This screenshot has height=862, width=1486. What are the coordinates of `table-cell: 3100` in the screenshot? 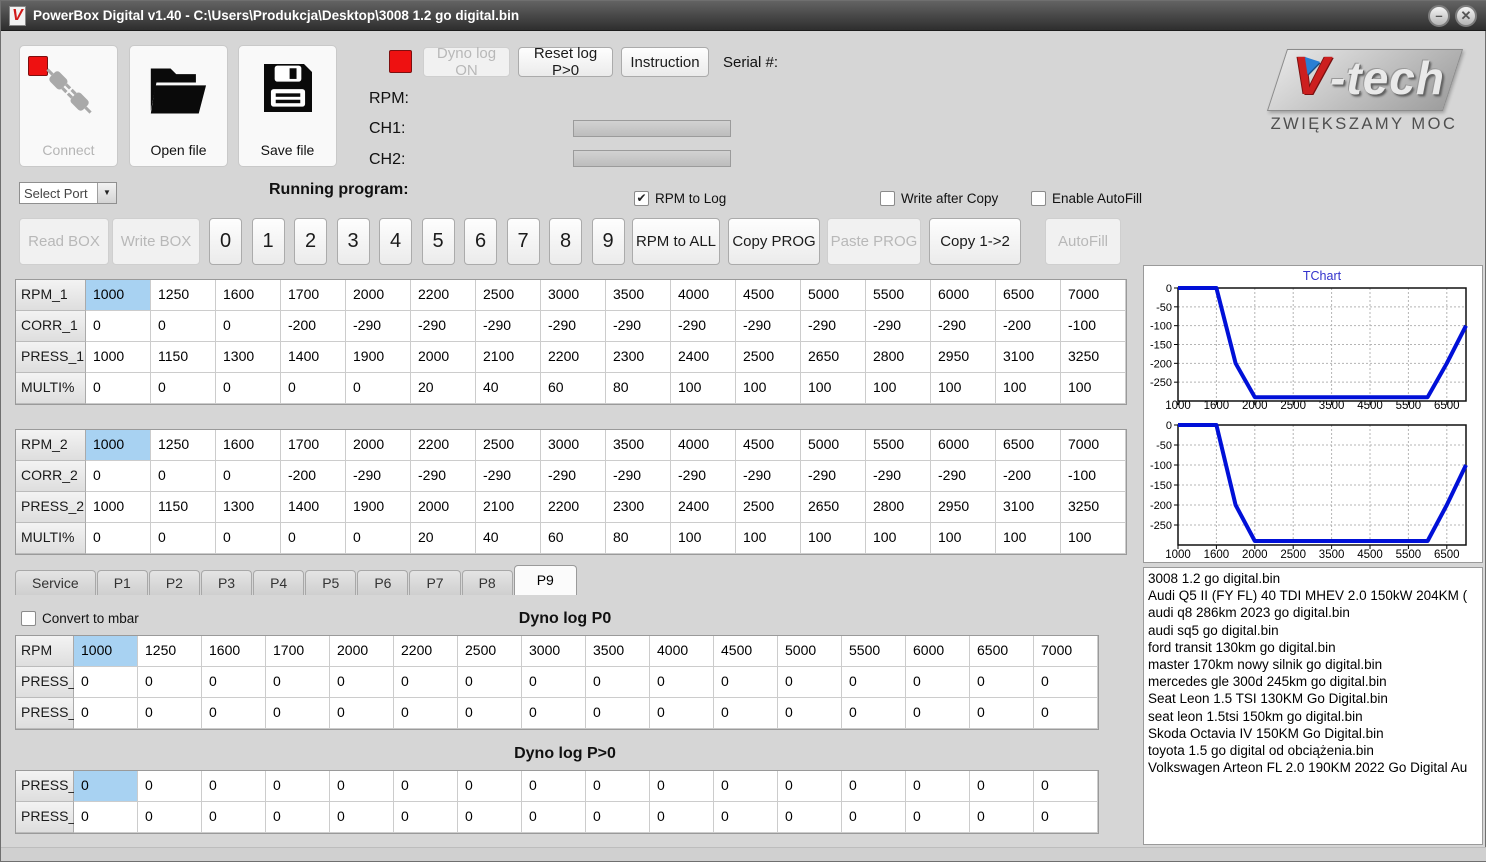 It's located at (1028, 507).